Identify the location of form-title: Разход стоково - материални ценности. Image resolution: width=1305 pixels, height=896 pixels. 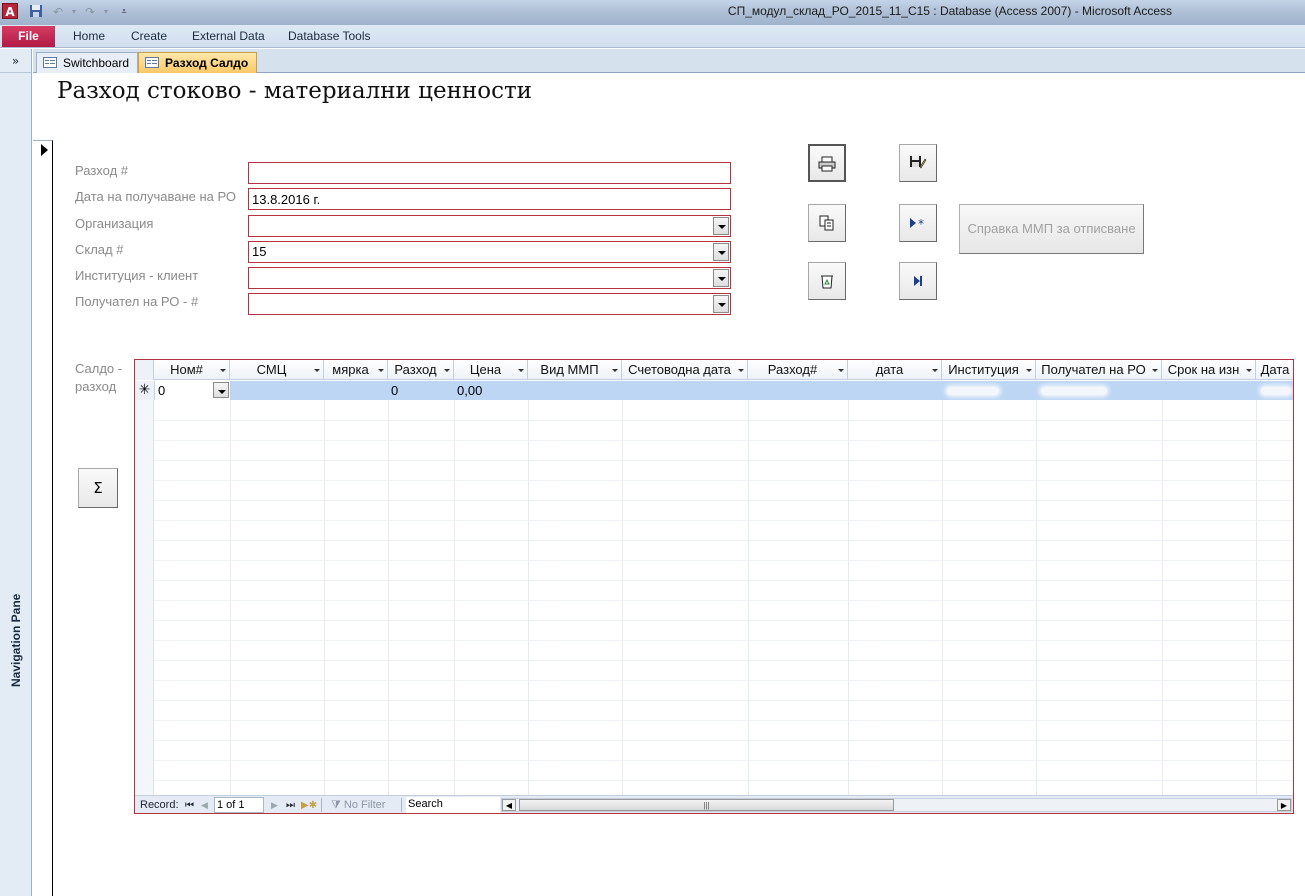
(295, 91).